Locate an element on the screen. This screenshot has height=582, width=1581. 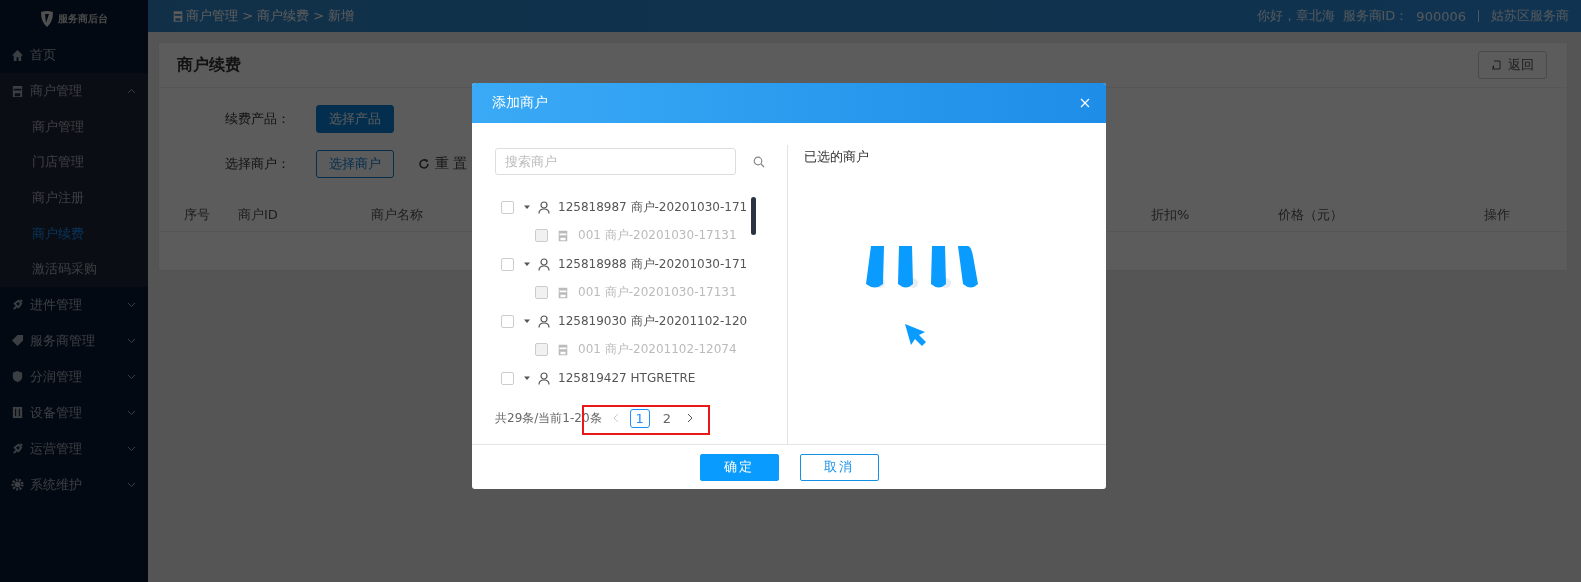
reset-button: 重 置 is located at coordinates (443, 164).